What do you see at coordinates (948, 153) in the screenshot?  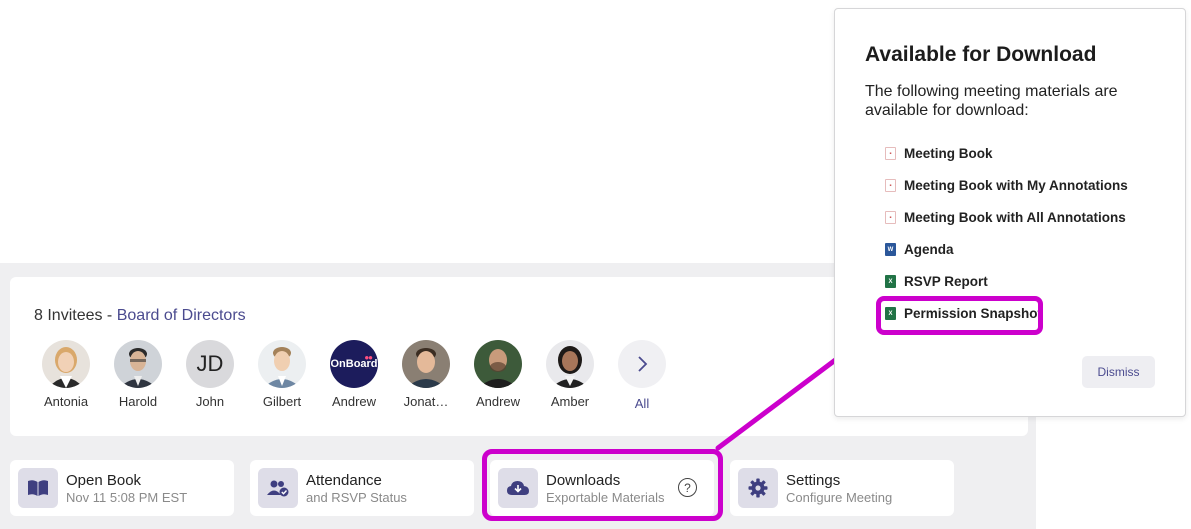 I see `download-label: Meeting Book` at bounding box center [948, 153].